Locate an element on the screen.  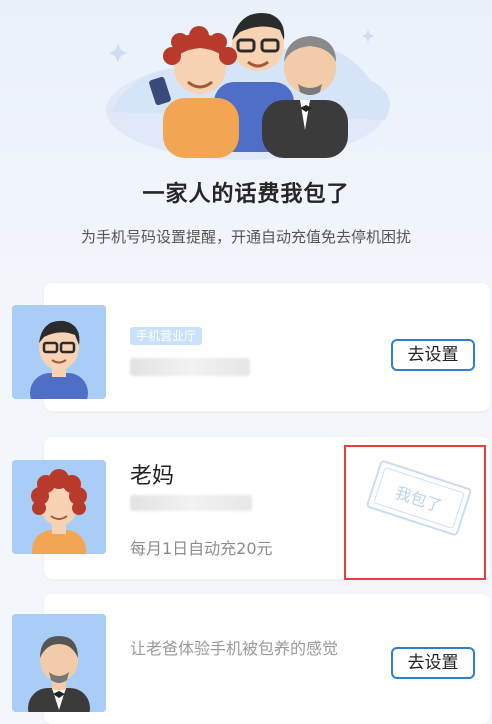
family-illustration is located at coordinates (248, 86).